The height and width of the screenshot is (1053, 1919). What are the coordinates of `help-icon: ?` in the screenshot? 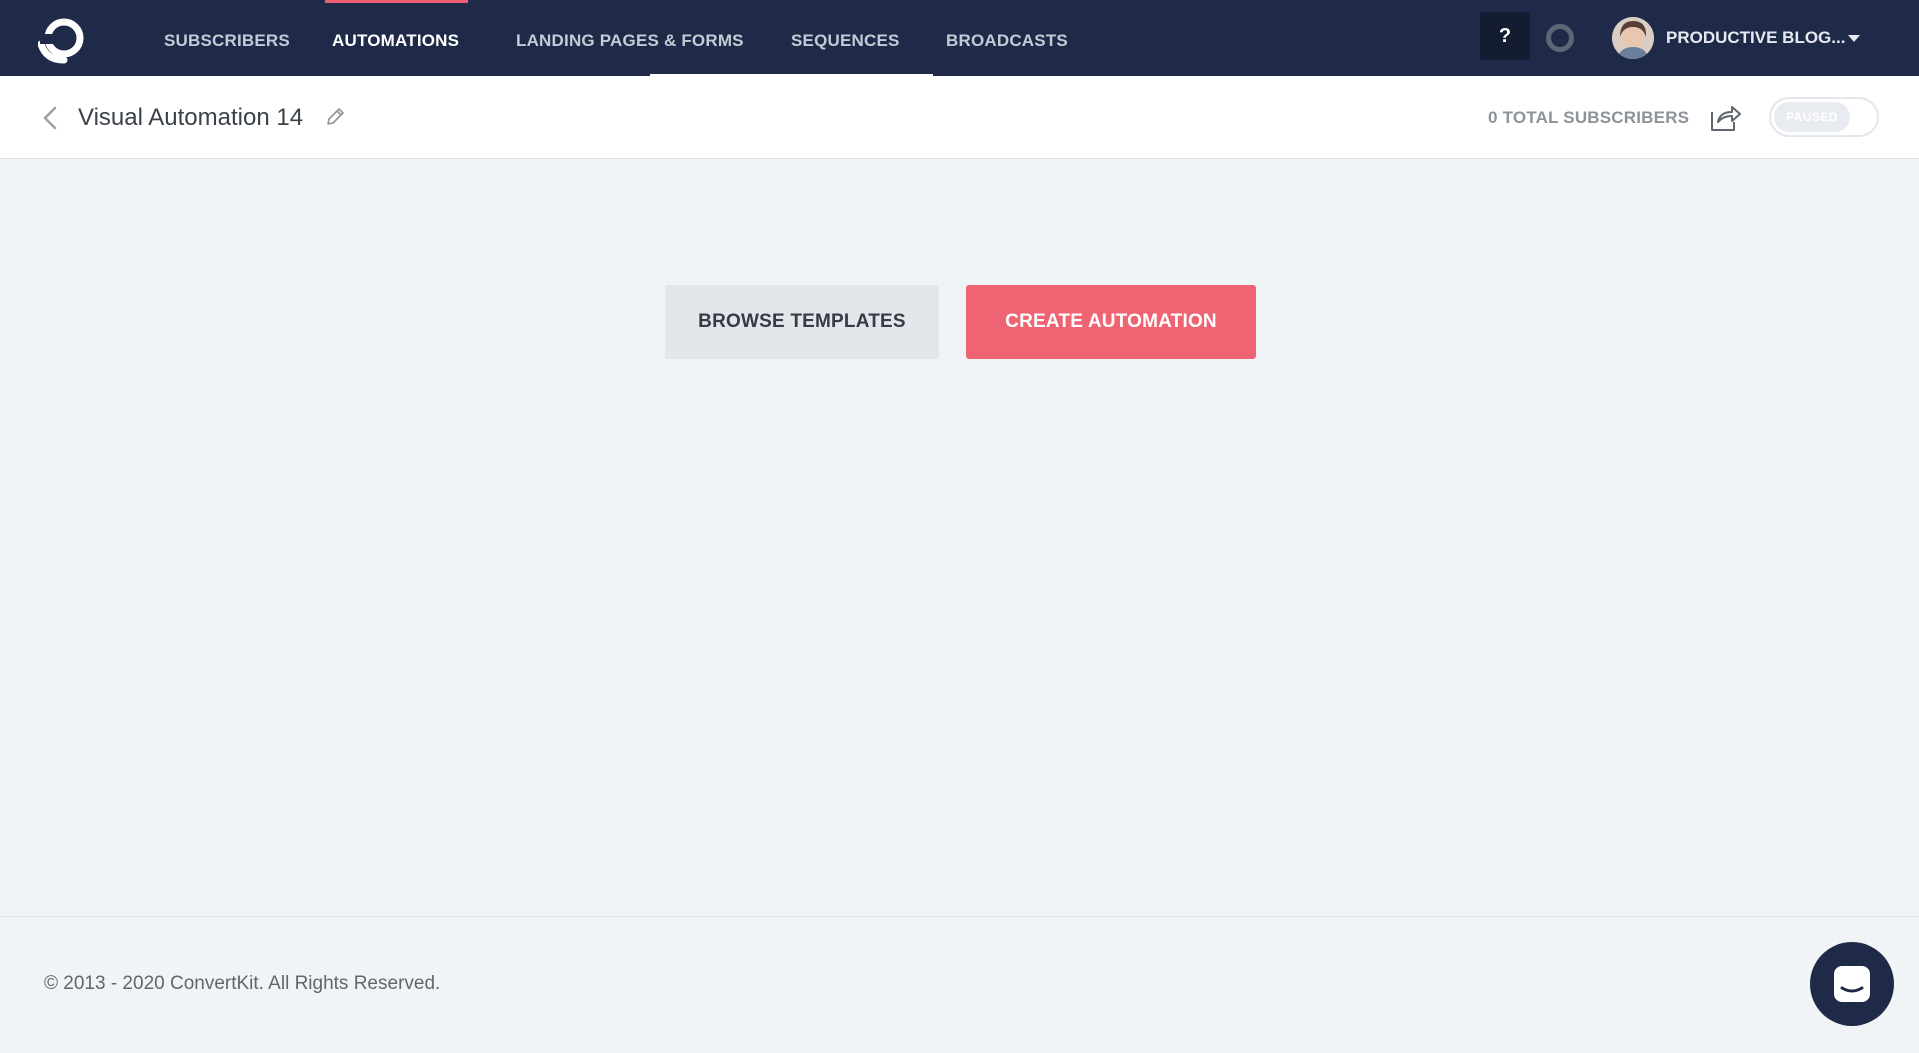 It's located at (1505, 36).